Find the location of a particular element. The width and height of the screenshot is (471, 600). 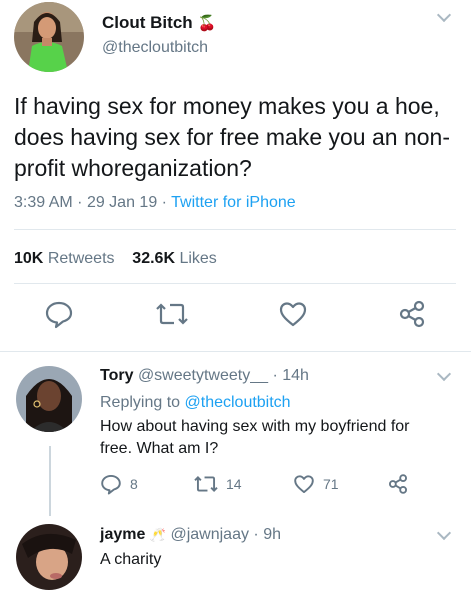

cherry-emoji-icon: 🍒 is located at coordinates (207, 23).